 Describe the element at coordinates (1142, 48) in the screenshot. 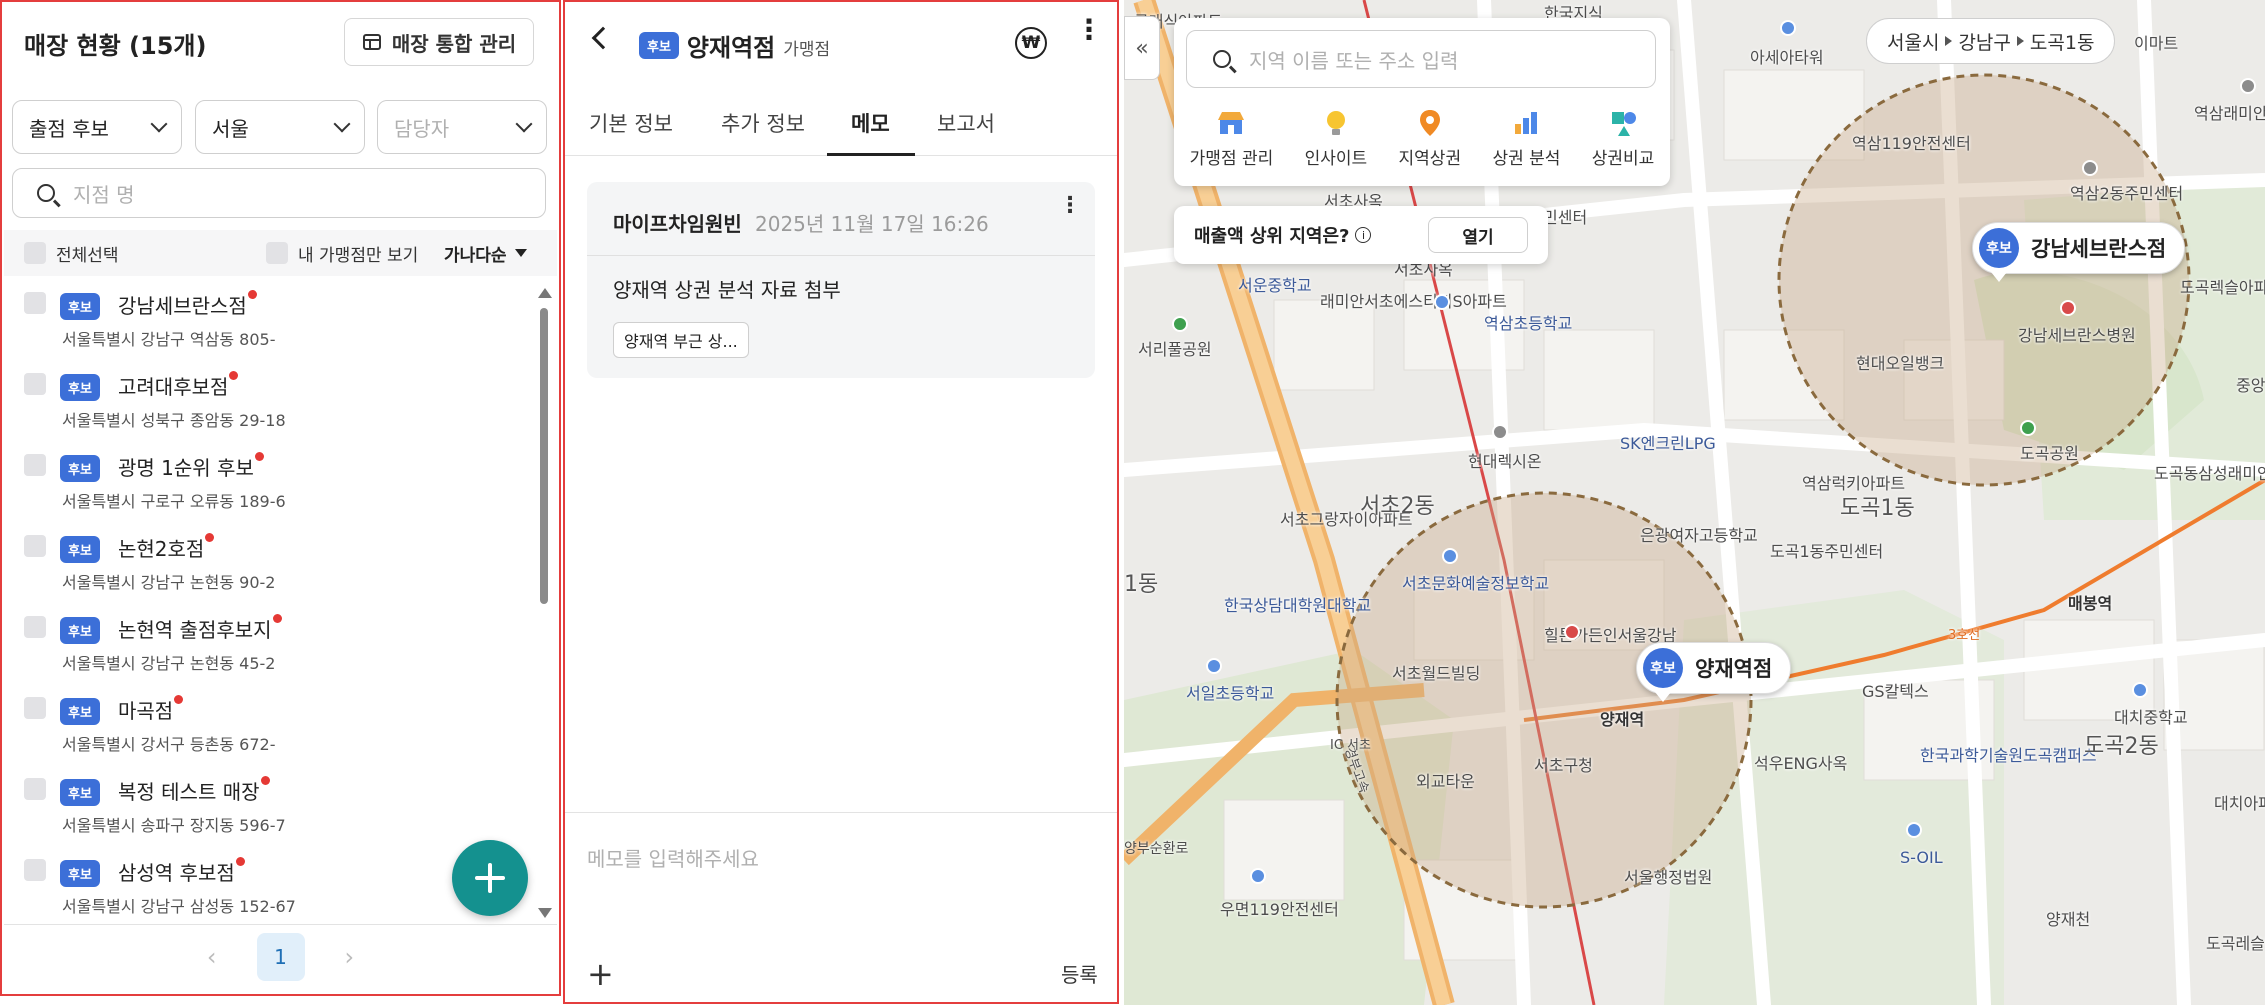

I see `collapse-panel-button: «` at that location.